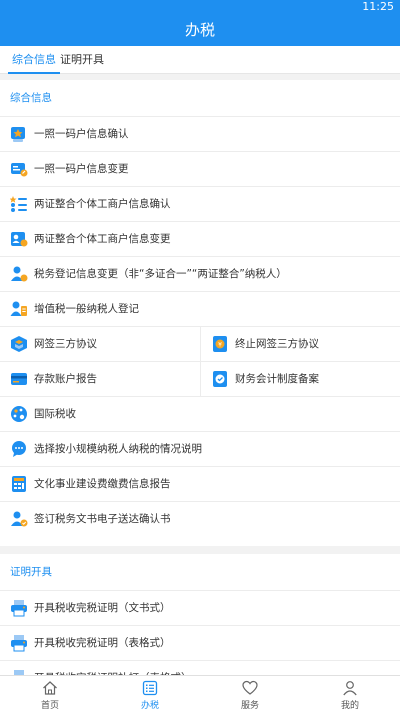 This screenshot has height=712, width=400. What do you see at coordinates (102, 519) in the screenshot?
I see `item-label: 签订税务文书电子送达确认书` at bounding box center [102, 519].